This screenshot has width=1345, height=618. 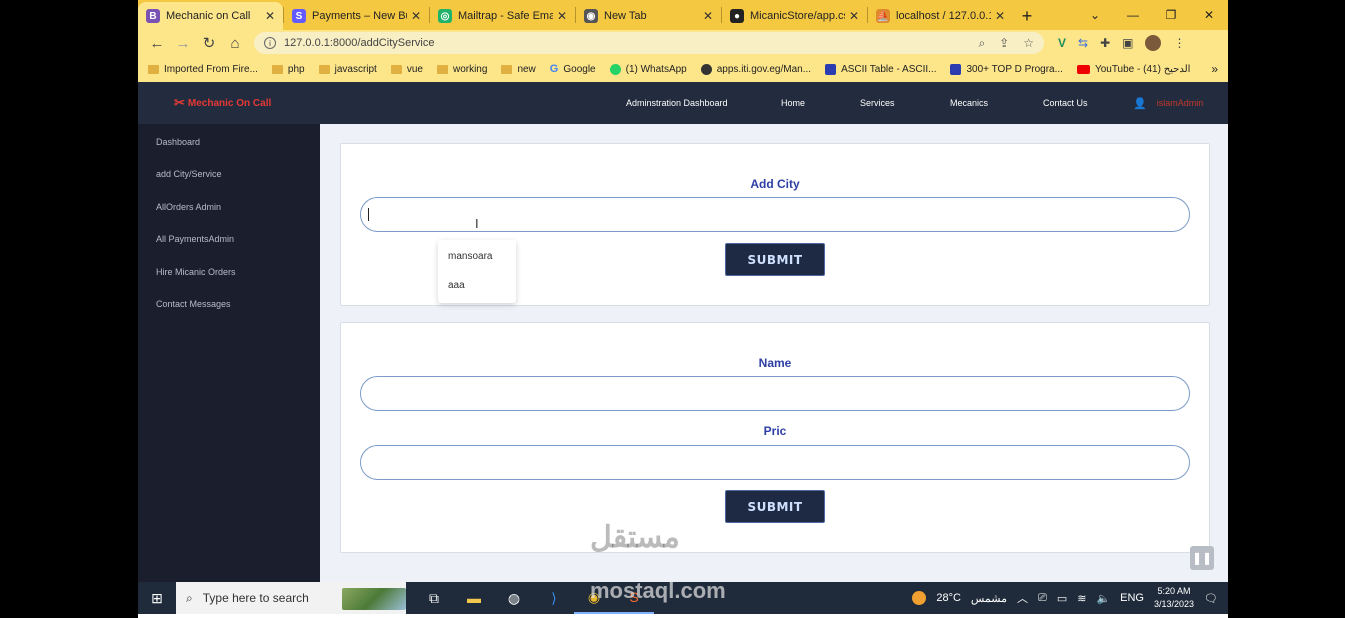 I want to click on bookmarks-overflow-icon: », so click(x=1214, y=69).